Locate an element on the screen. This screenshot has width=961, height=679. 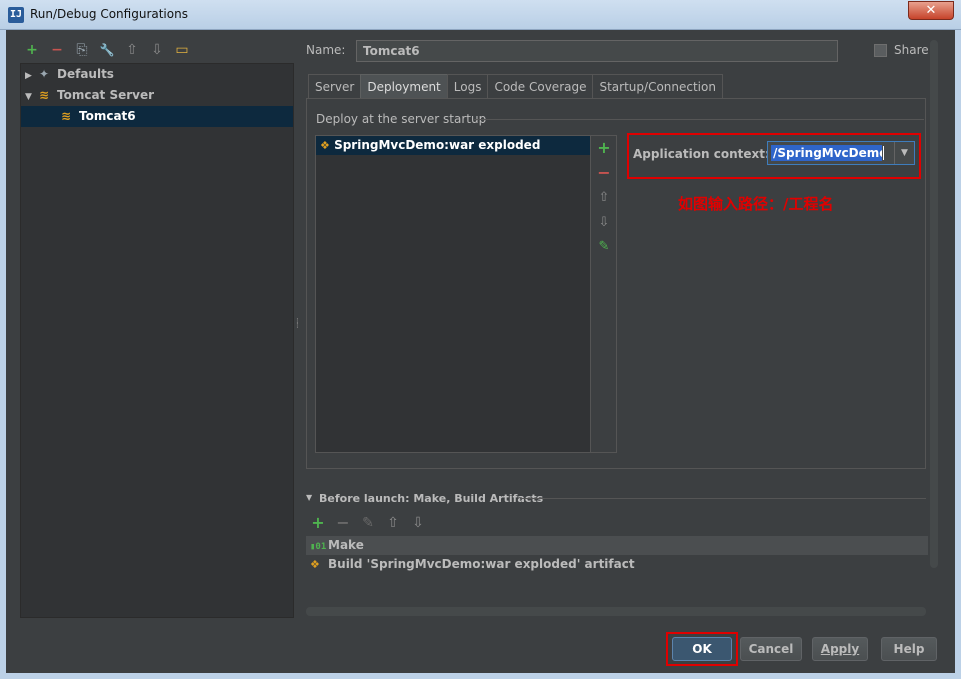
tab-server: Server is located at coordinates (335, 86).